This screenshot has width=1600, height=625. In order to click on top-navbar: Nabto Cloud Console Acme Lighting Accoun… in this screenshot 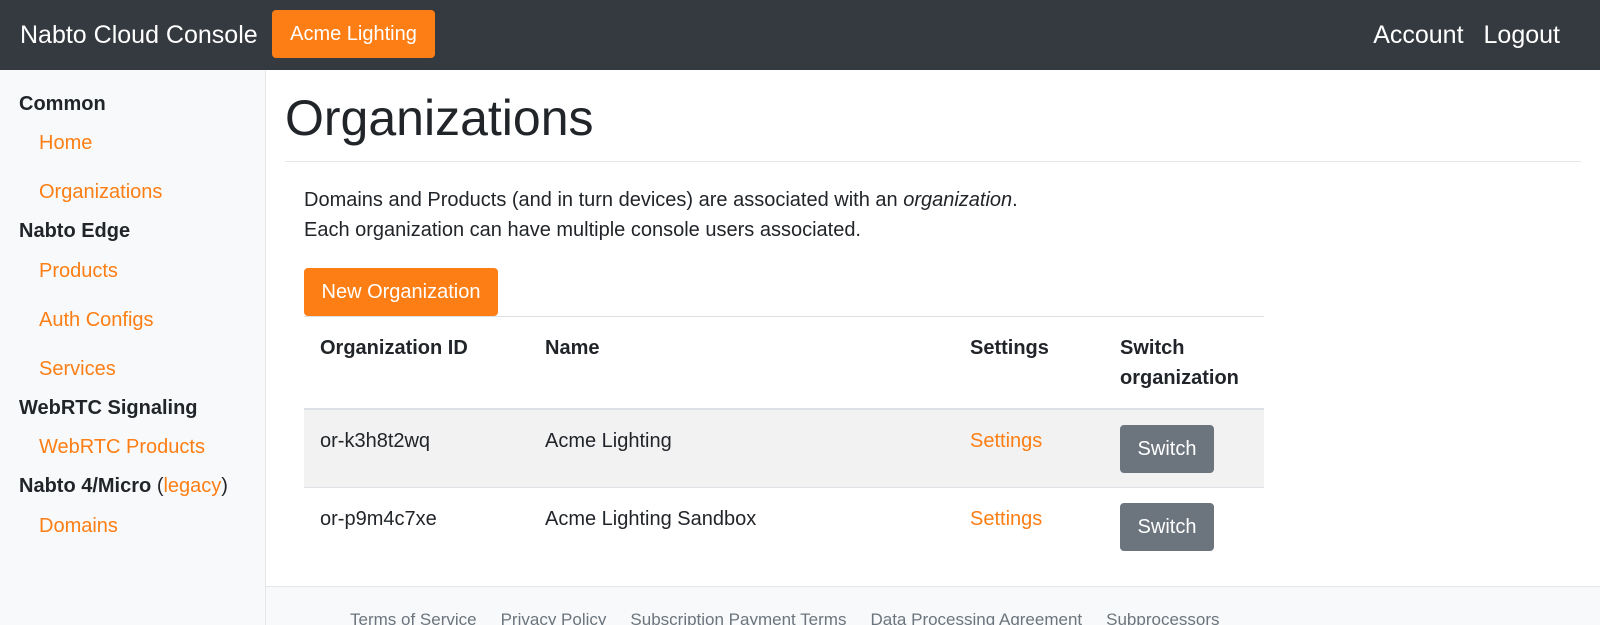, I will do `click(800, 35)`.